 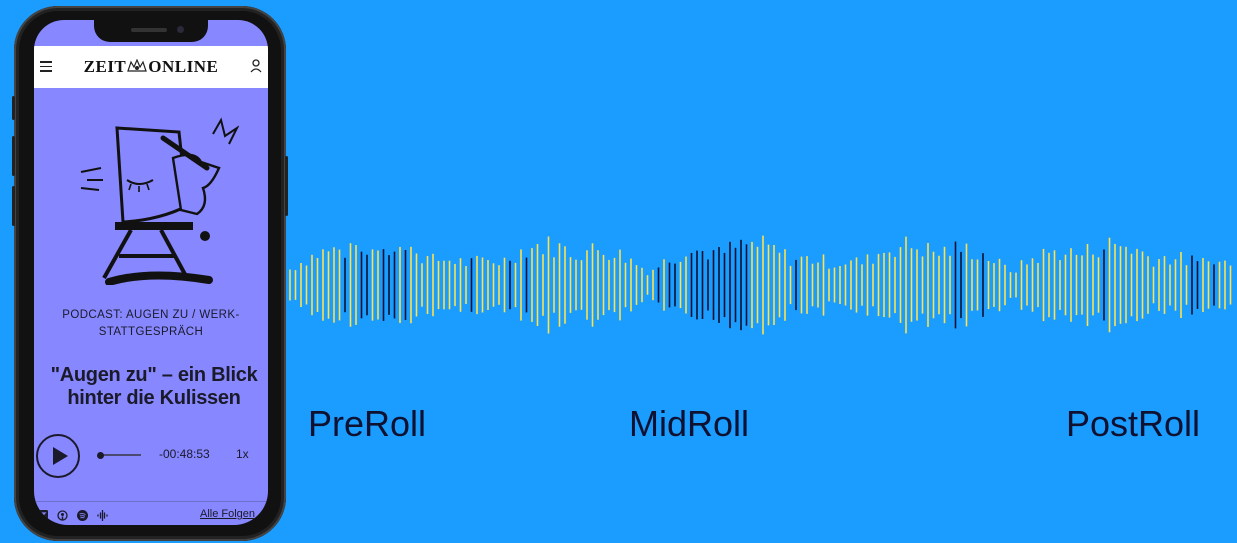 What do you see at coordinates (151, 501) in the screenshot?
I see `footer-divider` at bounding box center [151, 501].